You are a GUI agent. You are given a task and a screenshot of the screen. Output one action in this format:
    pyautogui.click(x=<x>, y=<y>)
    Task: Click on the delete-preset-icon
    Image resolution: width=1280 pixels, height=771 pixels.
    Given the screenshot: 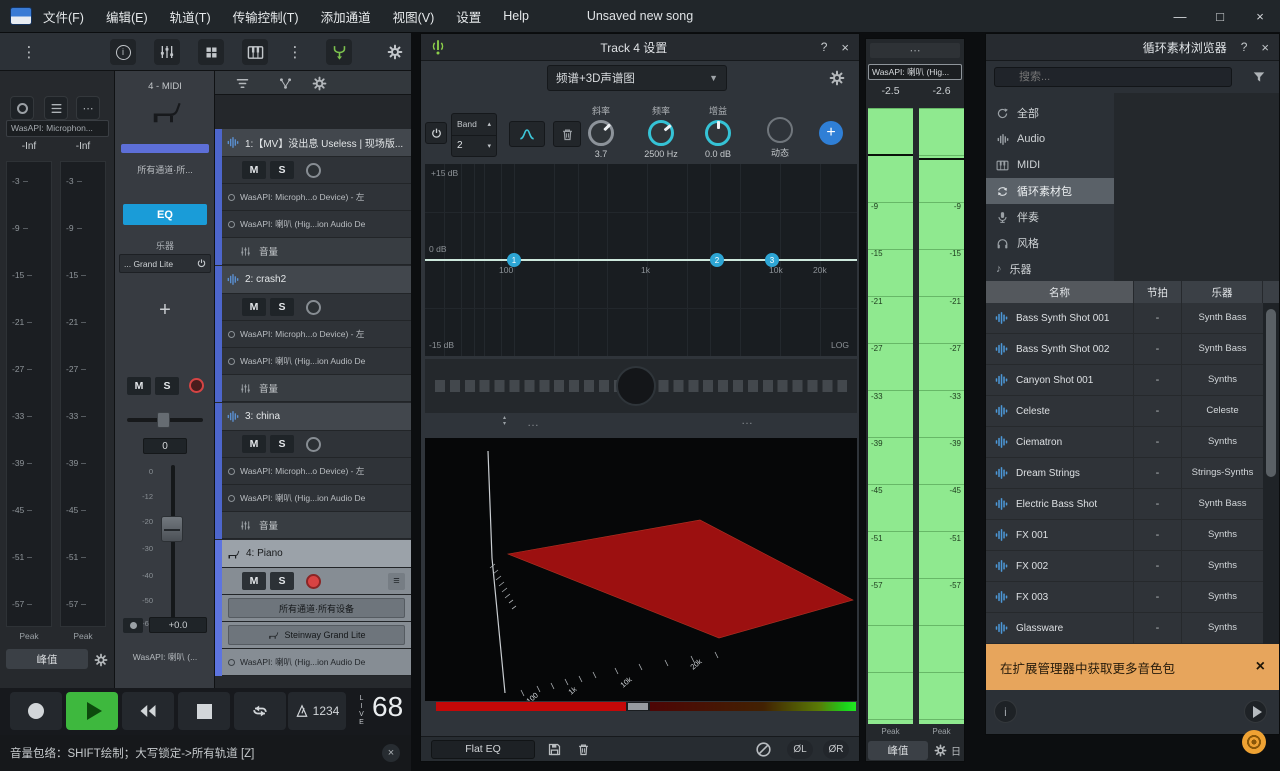 What is the action you would take?
    pyautogui.click(x=583, y=749)
    